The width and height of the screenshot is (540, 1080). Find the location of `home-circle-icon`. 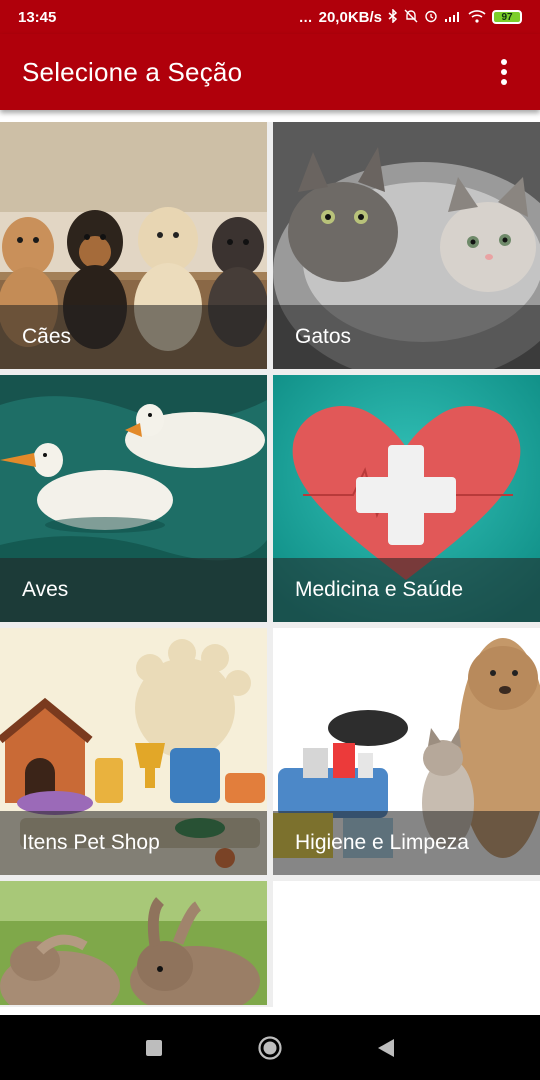

home-circle-icon is located at coordinates (270, 1048).